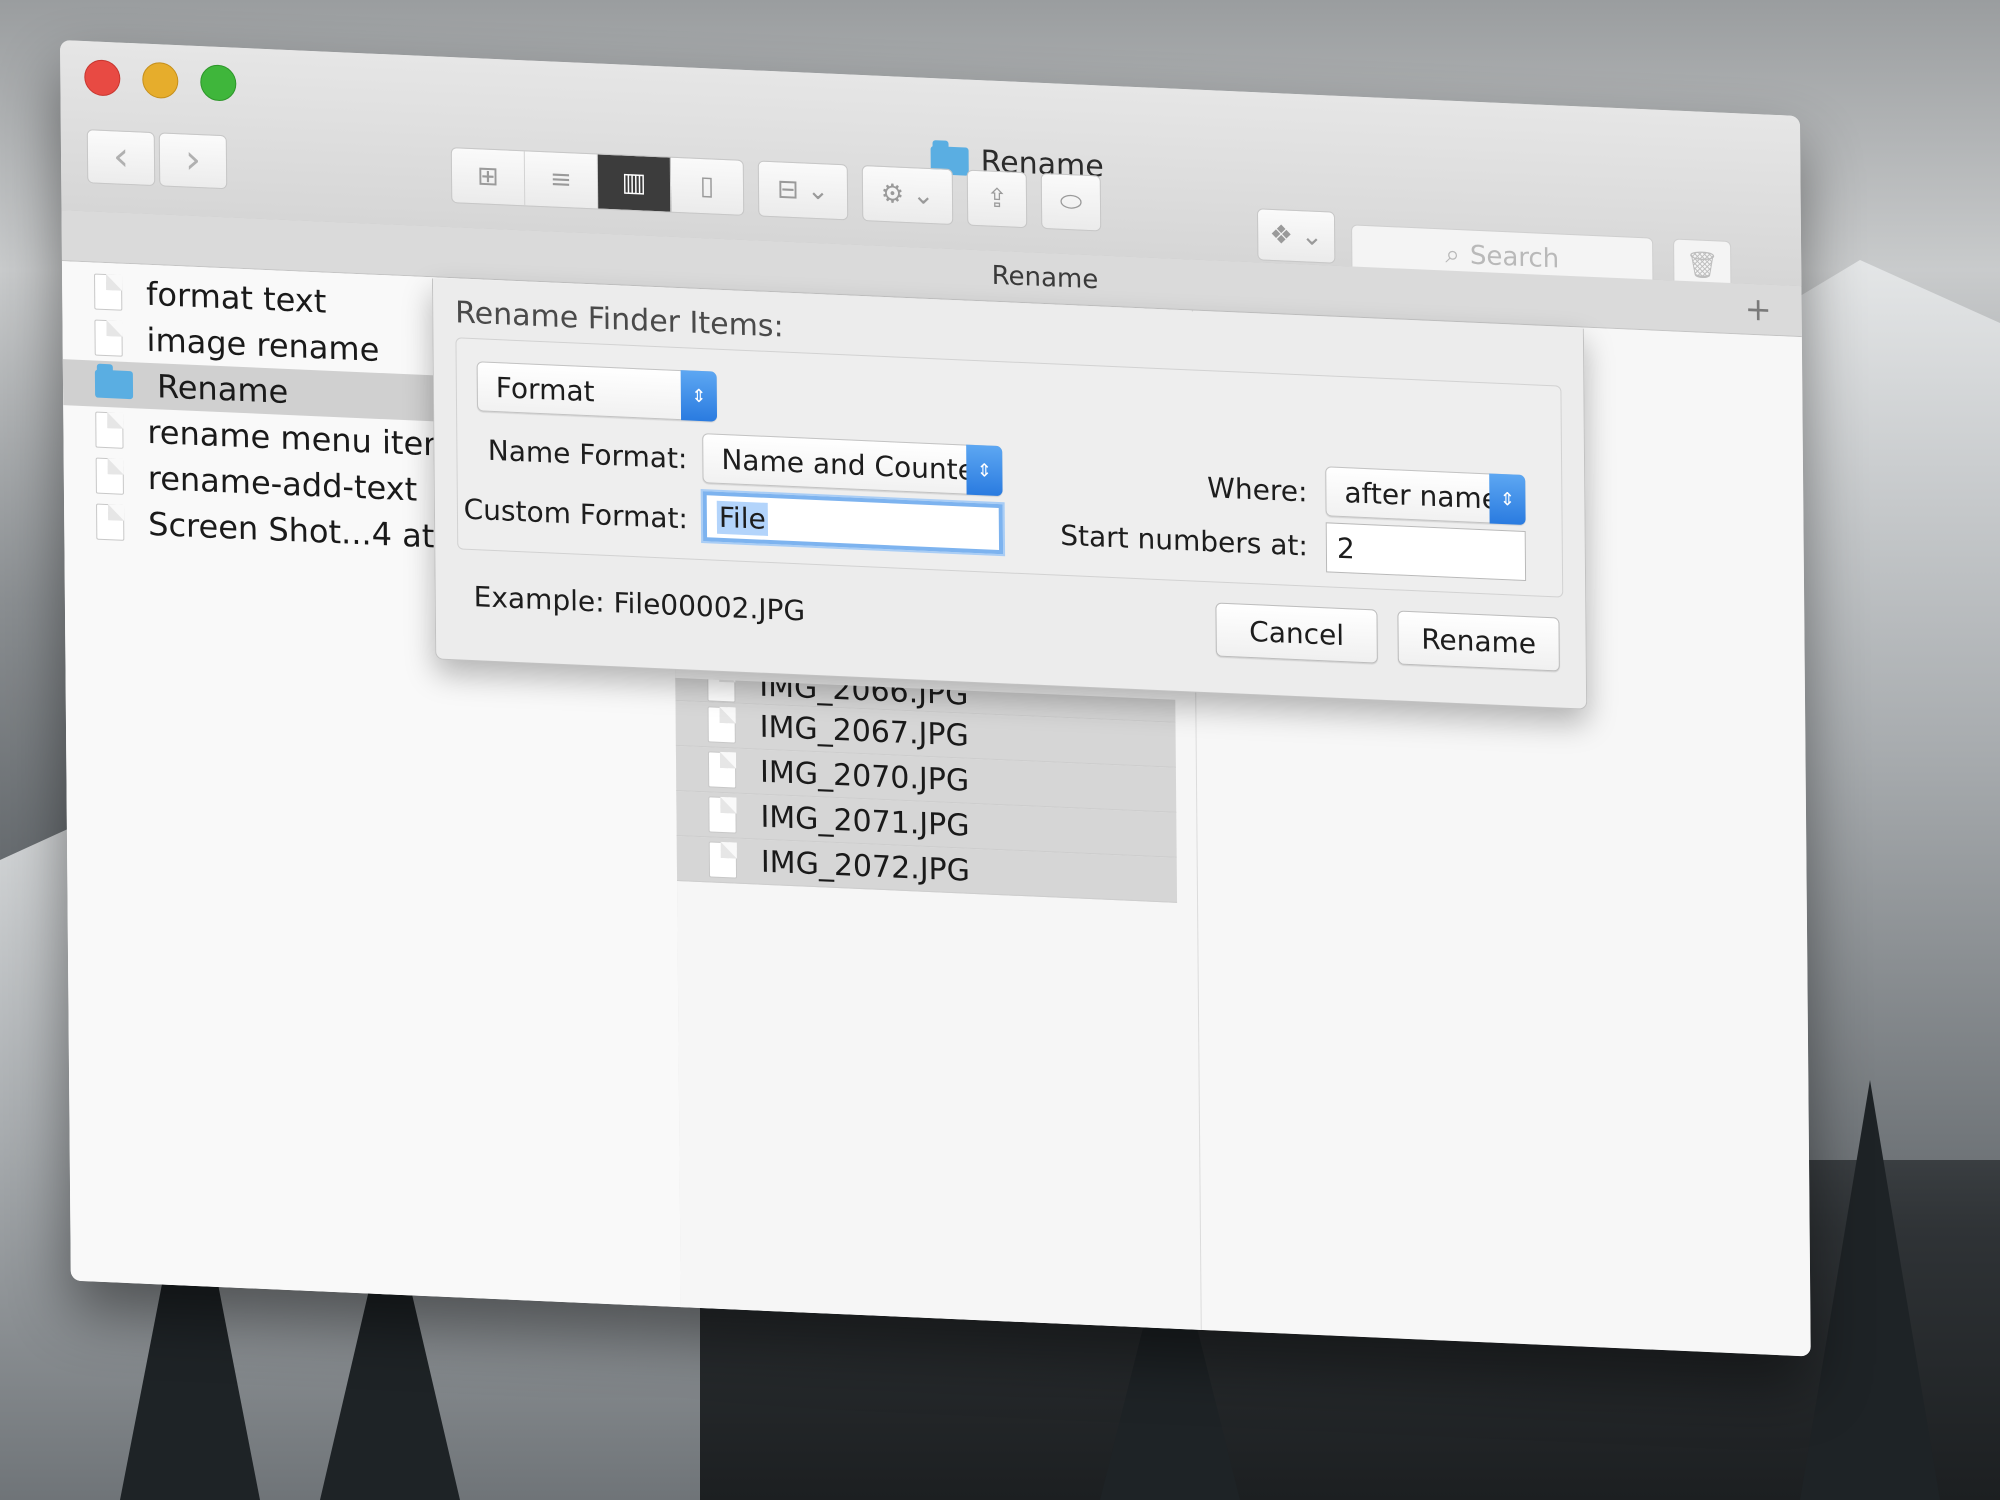  I want to click on list-view-button: ≡, so click(561, 180).